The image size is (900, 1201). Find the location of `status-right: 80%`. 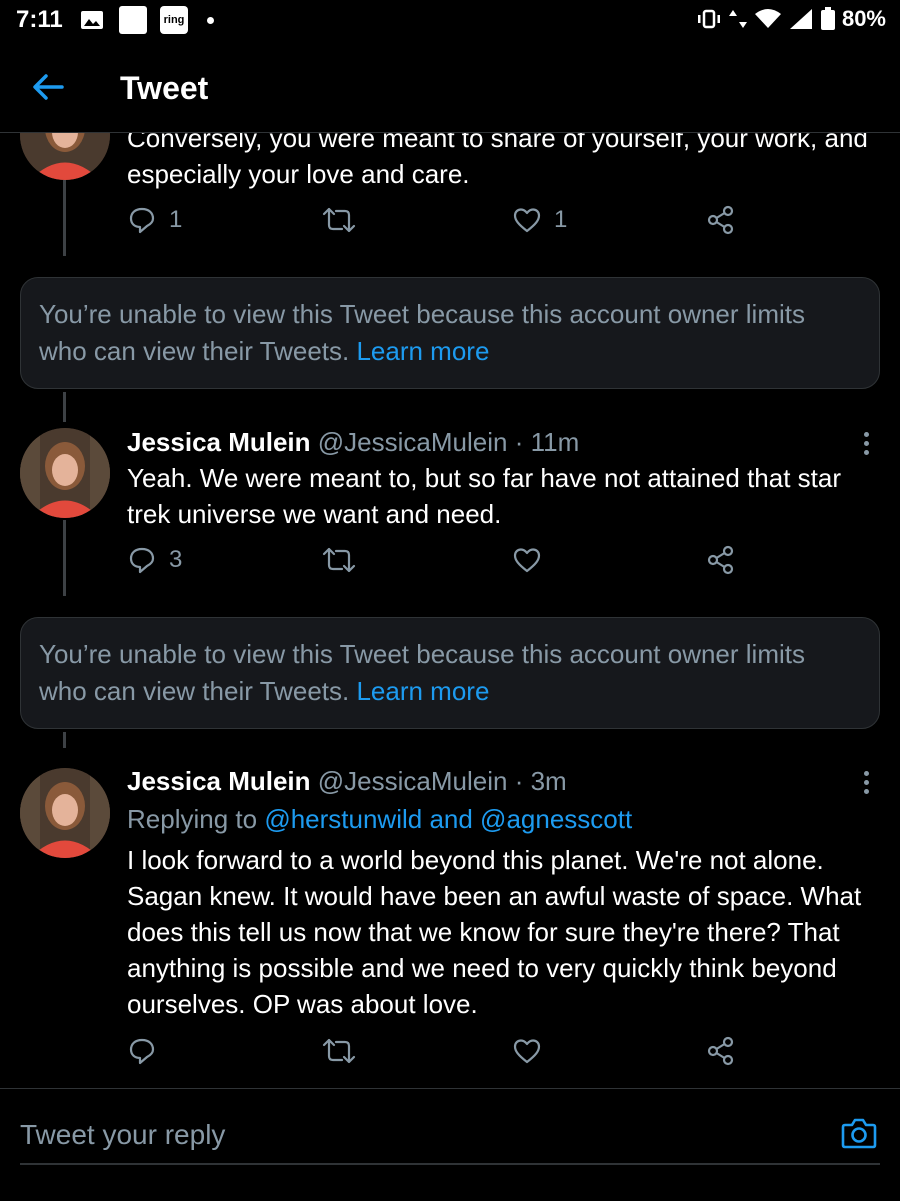

status-right: 80% is located at coordinates (791, 19).